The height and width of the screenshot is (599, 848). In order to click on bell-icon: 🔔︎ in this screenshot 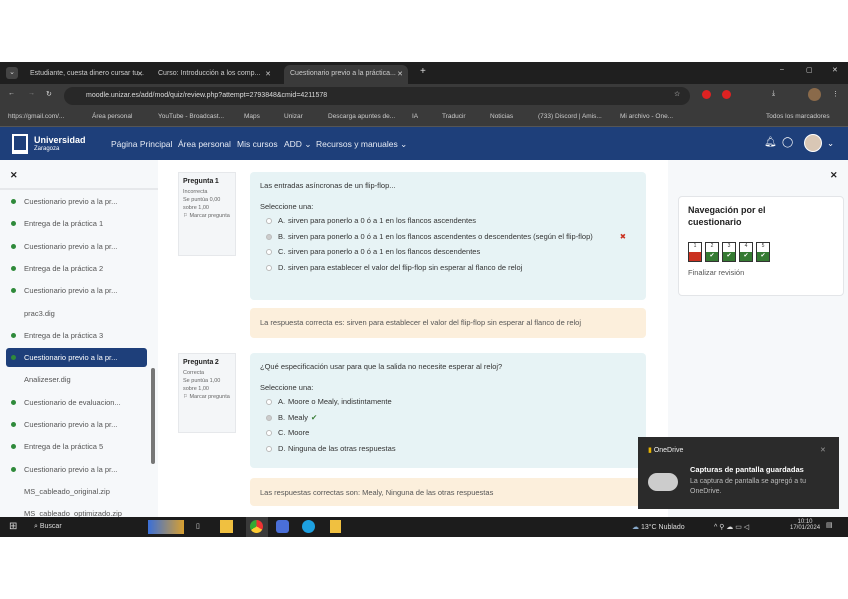, I will do `click(770, 142)`.